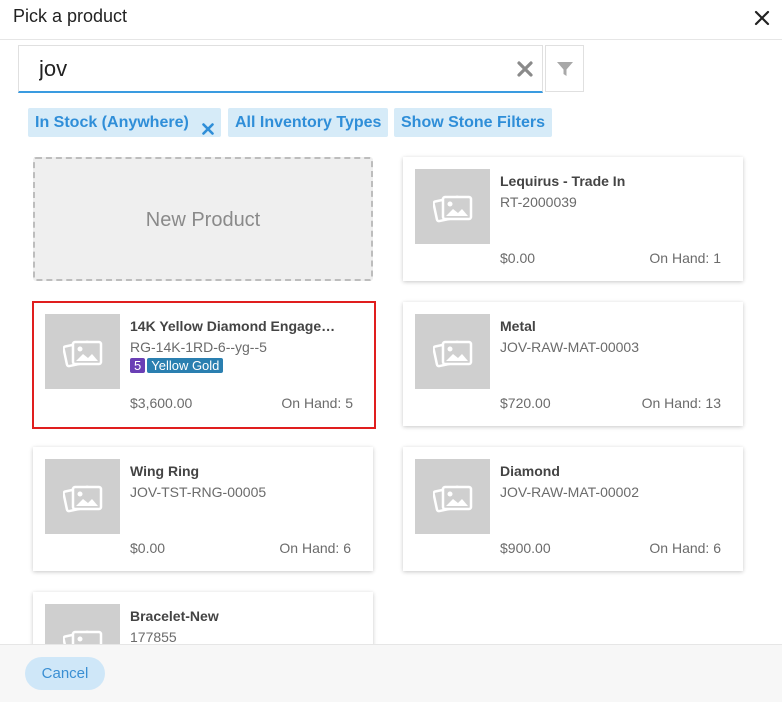 The height and width of the screenshot is (702, 782). I want to click on product-sku: RT-2000039, so click(538, 202).